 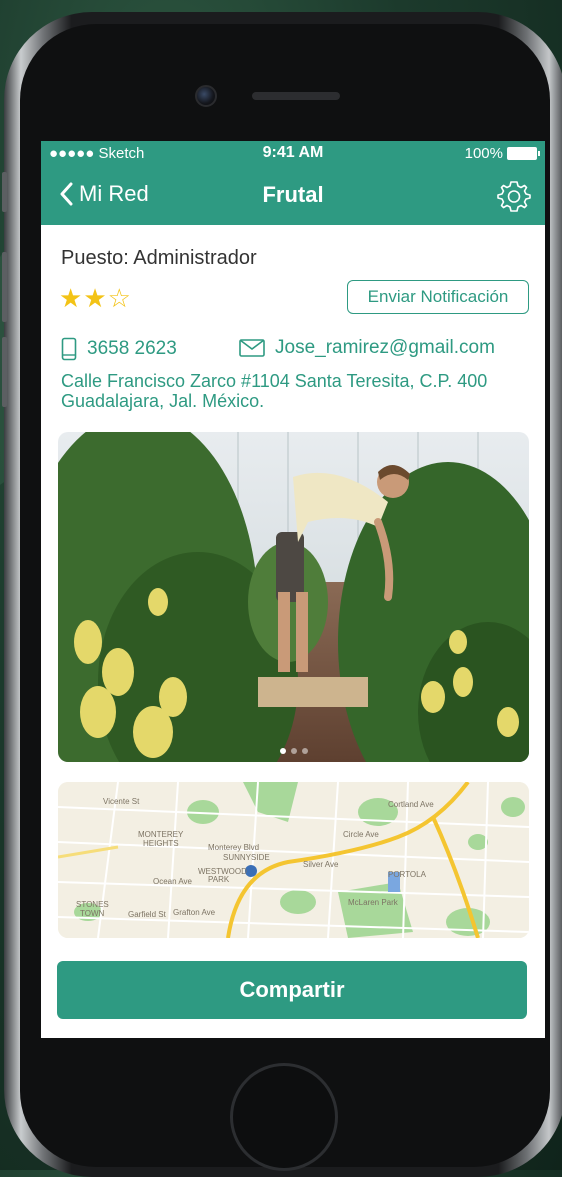 What do you see at coordinates (69, 349) in the screenshot?
I see `mobile-phone-icon` at bounding box center [69, 349].